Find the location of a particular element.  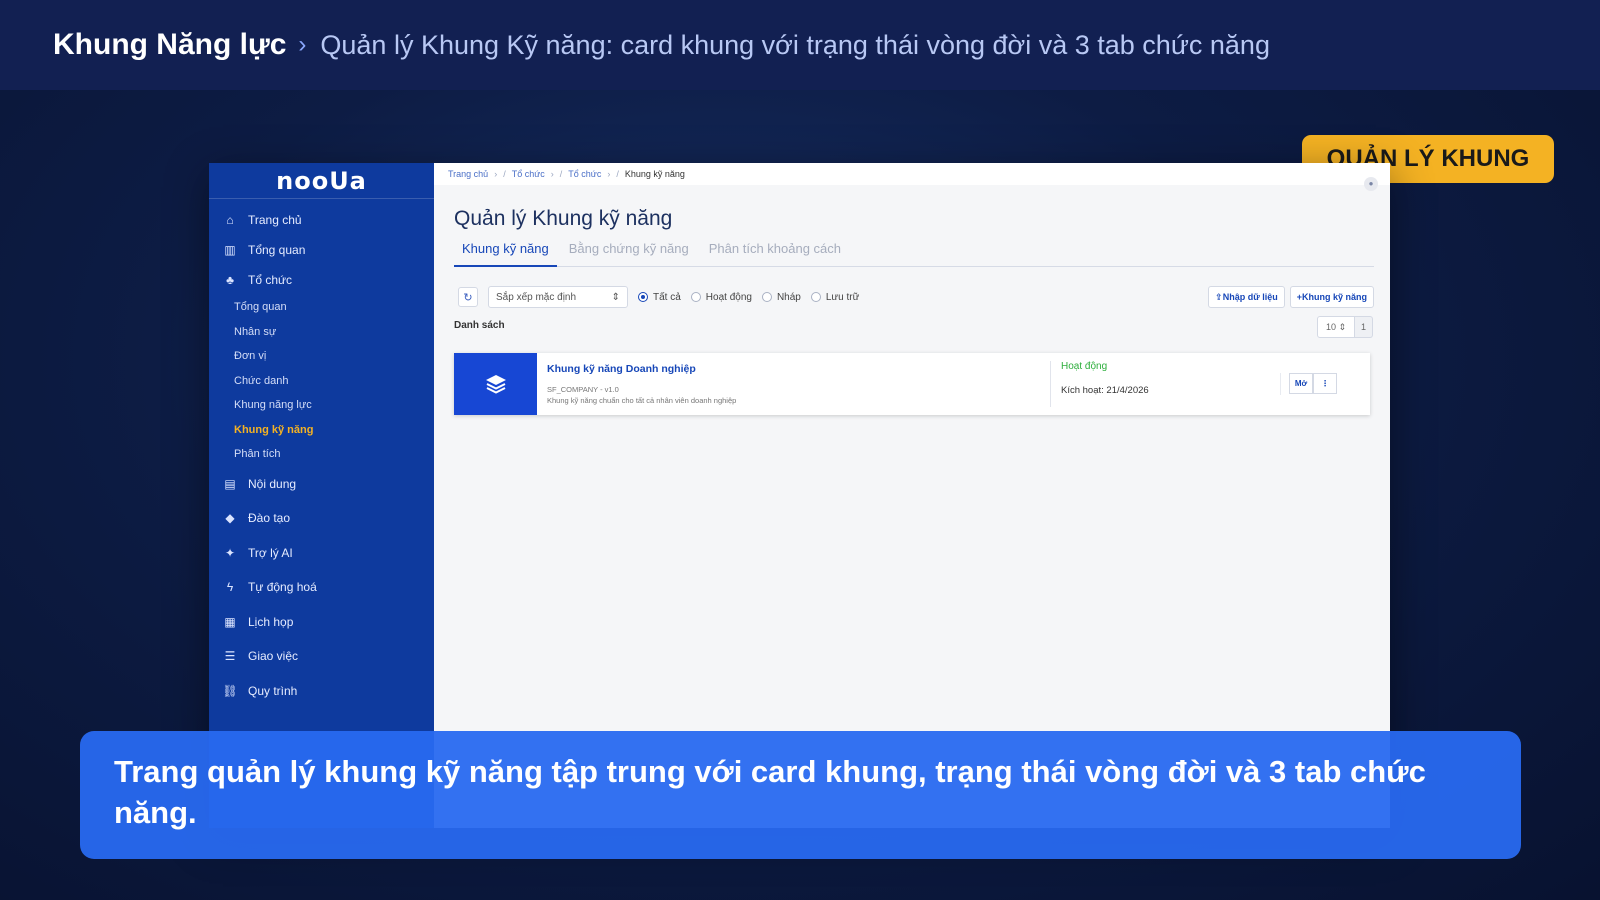

home-icon: ⌂ is located at coordinates (230, 220).